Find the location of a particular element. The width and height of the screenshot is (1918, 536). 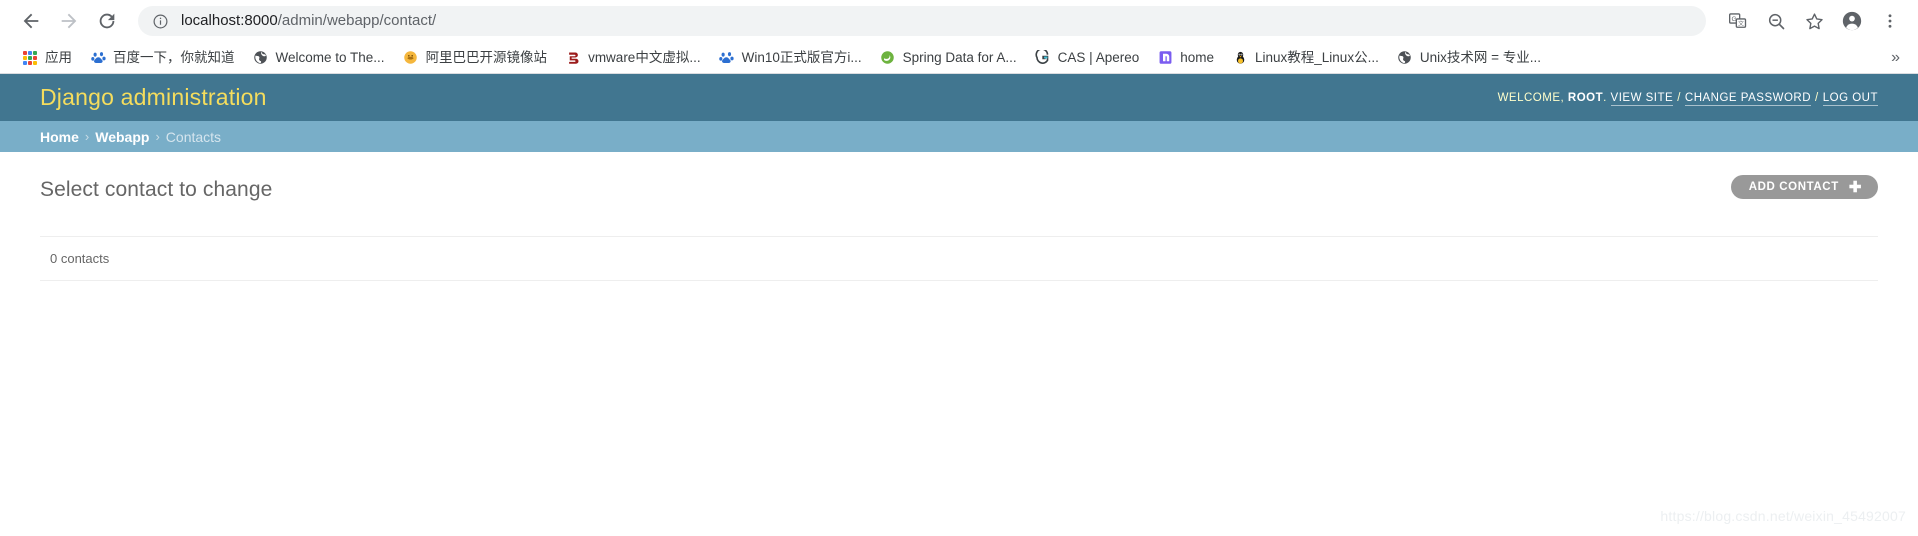

translate-icon: G 文 is located at coordinates (1738, 21).